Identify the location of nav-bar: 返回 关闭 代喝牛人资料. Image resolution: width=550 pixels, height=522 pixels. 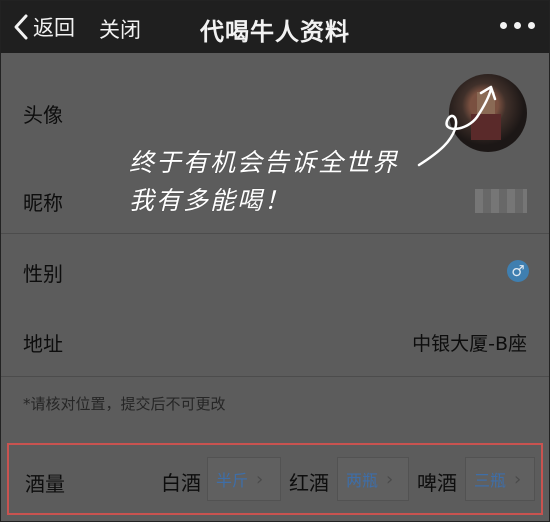
(275, 27).